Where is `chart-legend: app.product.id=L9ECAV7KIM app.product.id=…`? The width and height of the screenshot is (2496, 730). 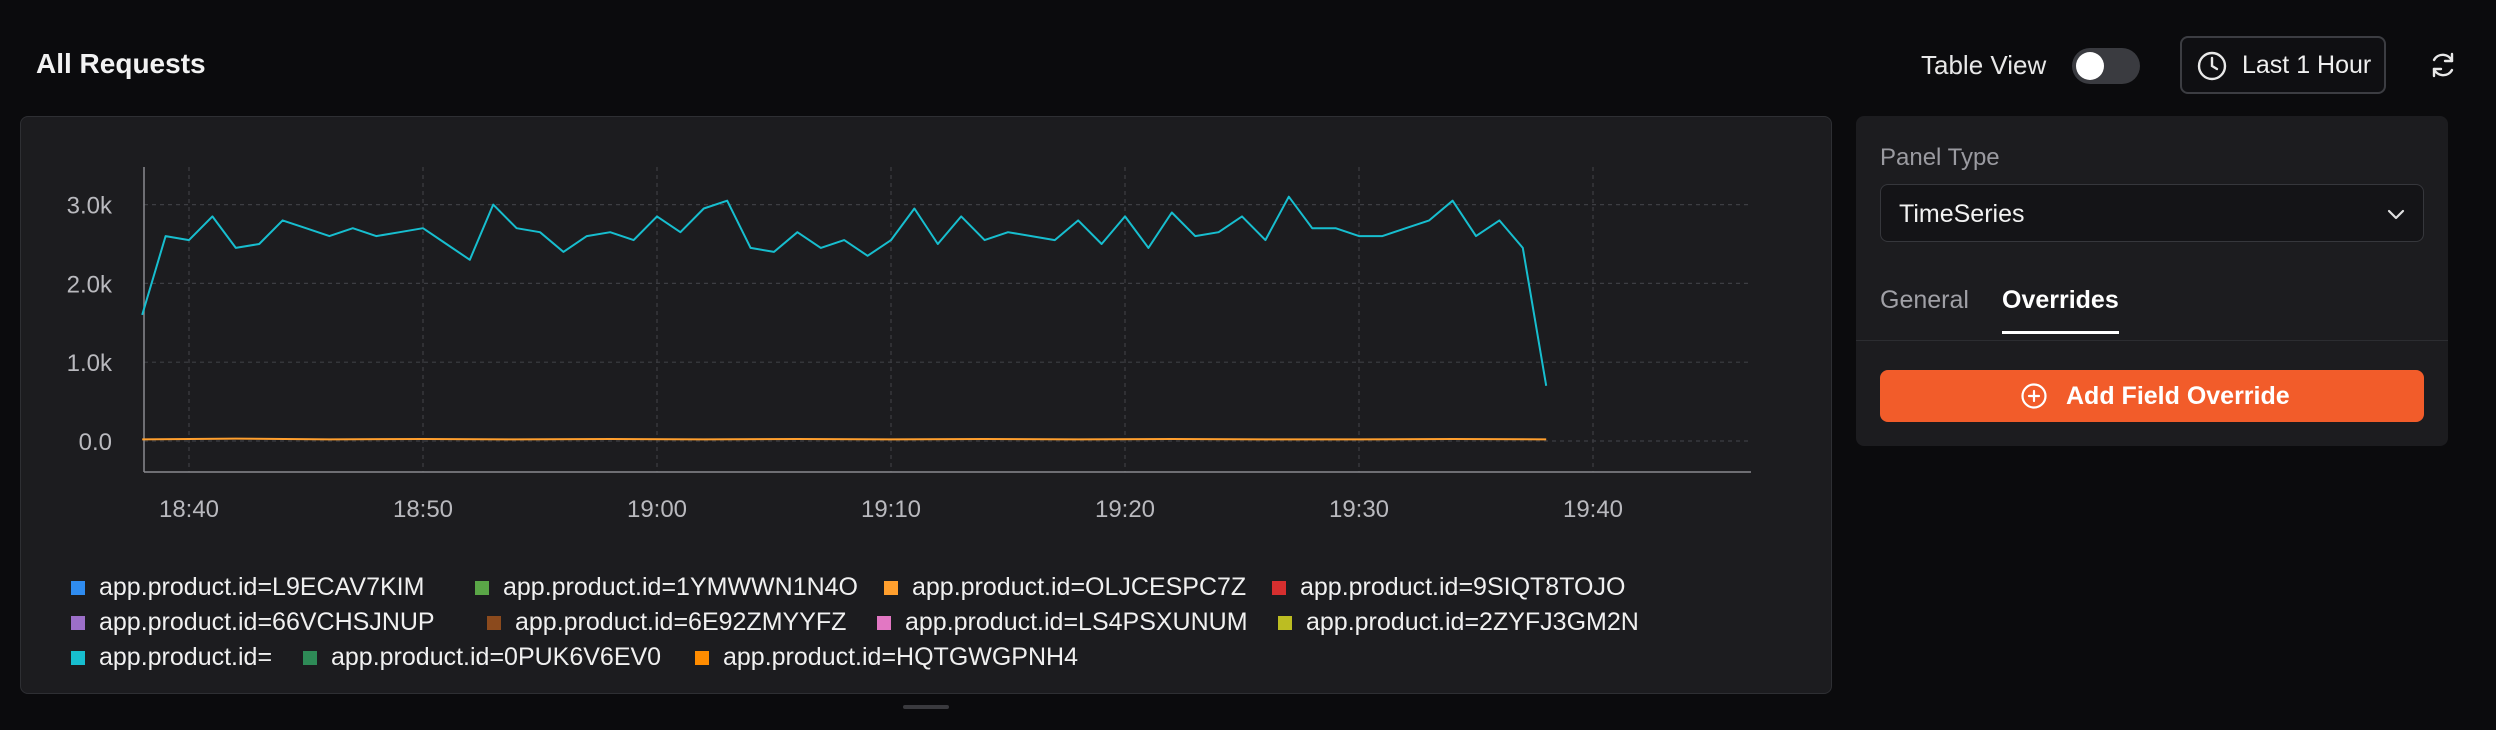 chart-legend: app.product.id=L9ECAV7KIM app.product.id=… is located at coordinates (931, 625).